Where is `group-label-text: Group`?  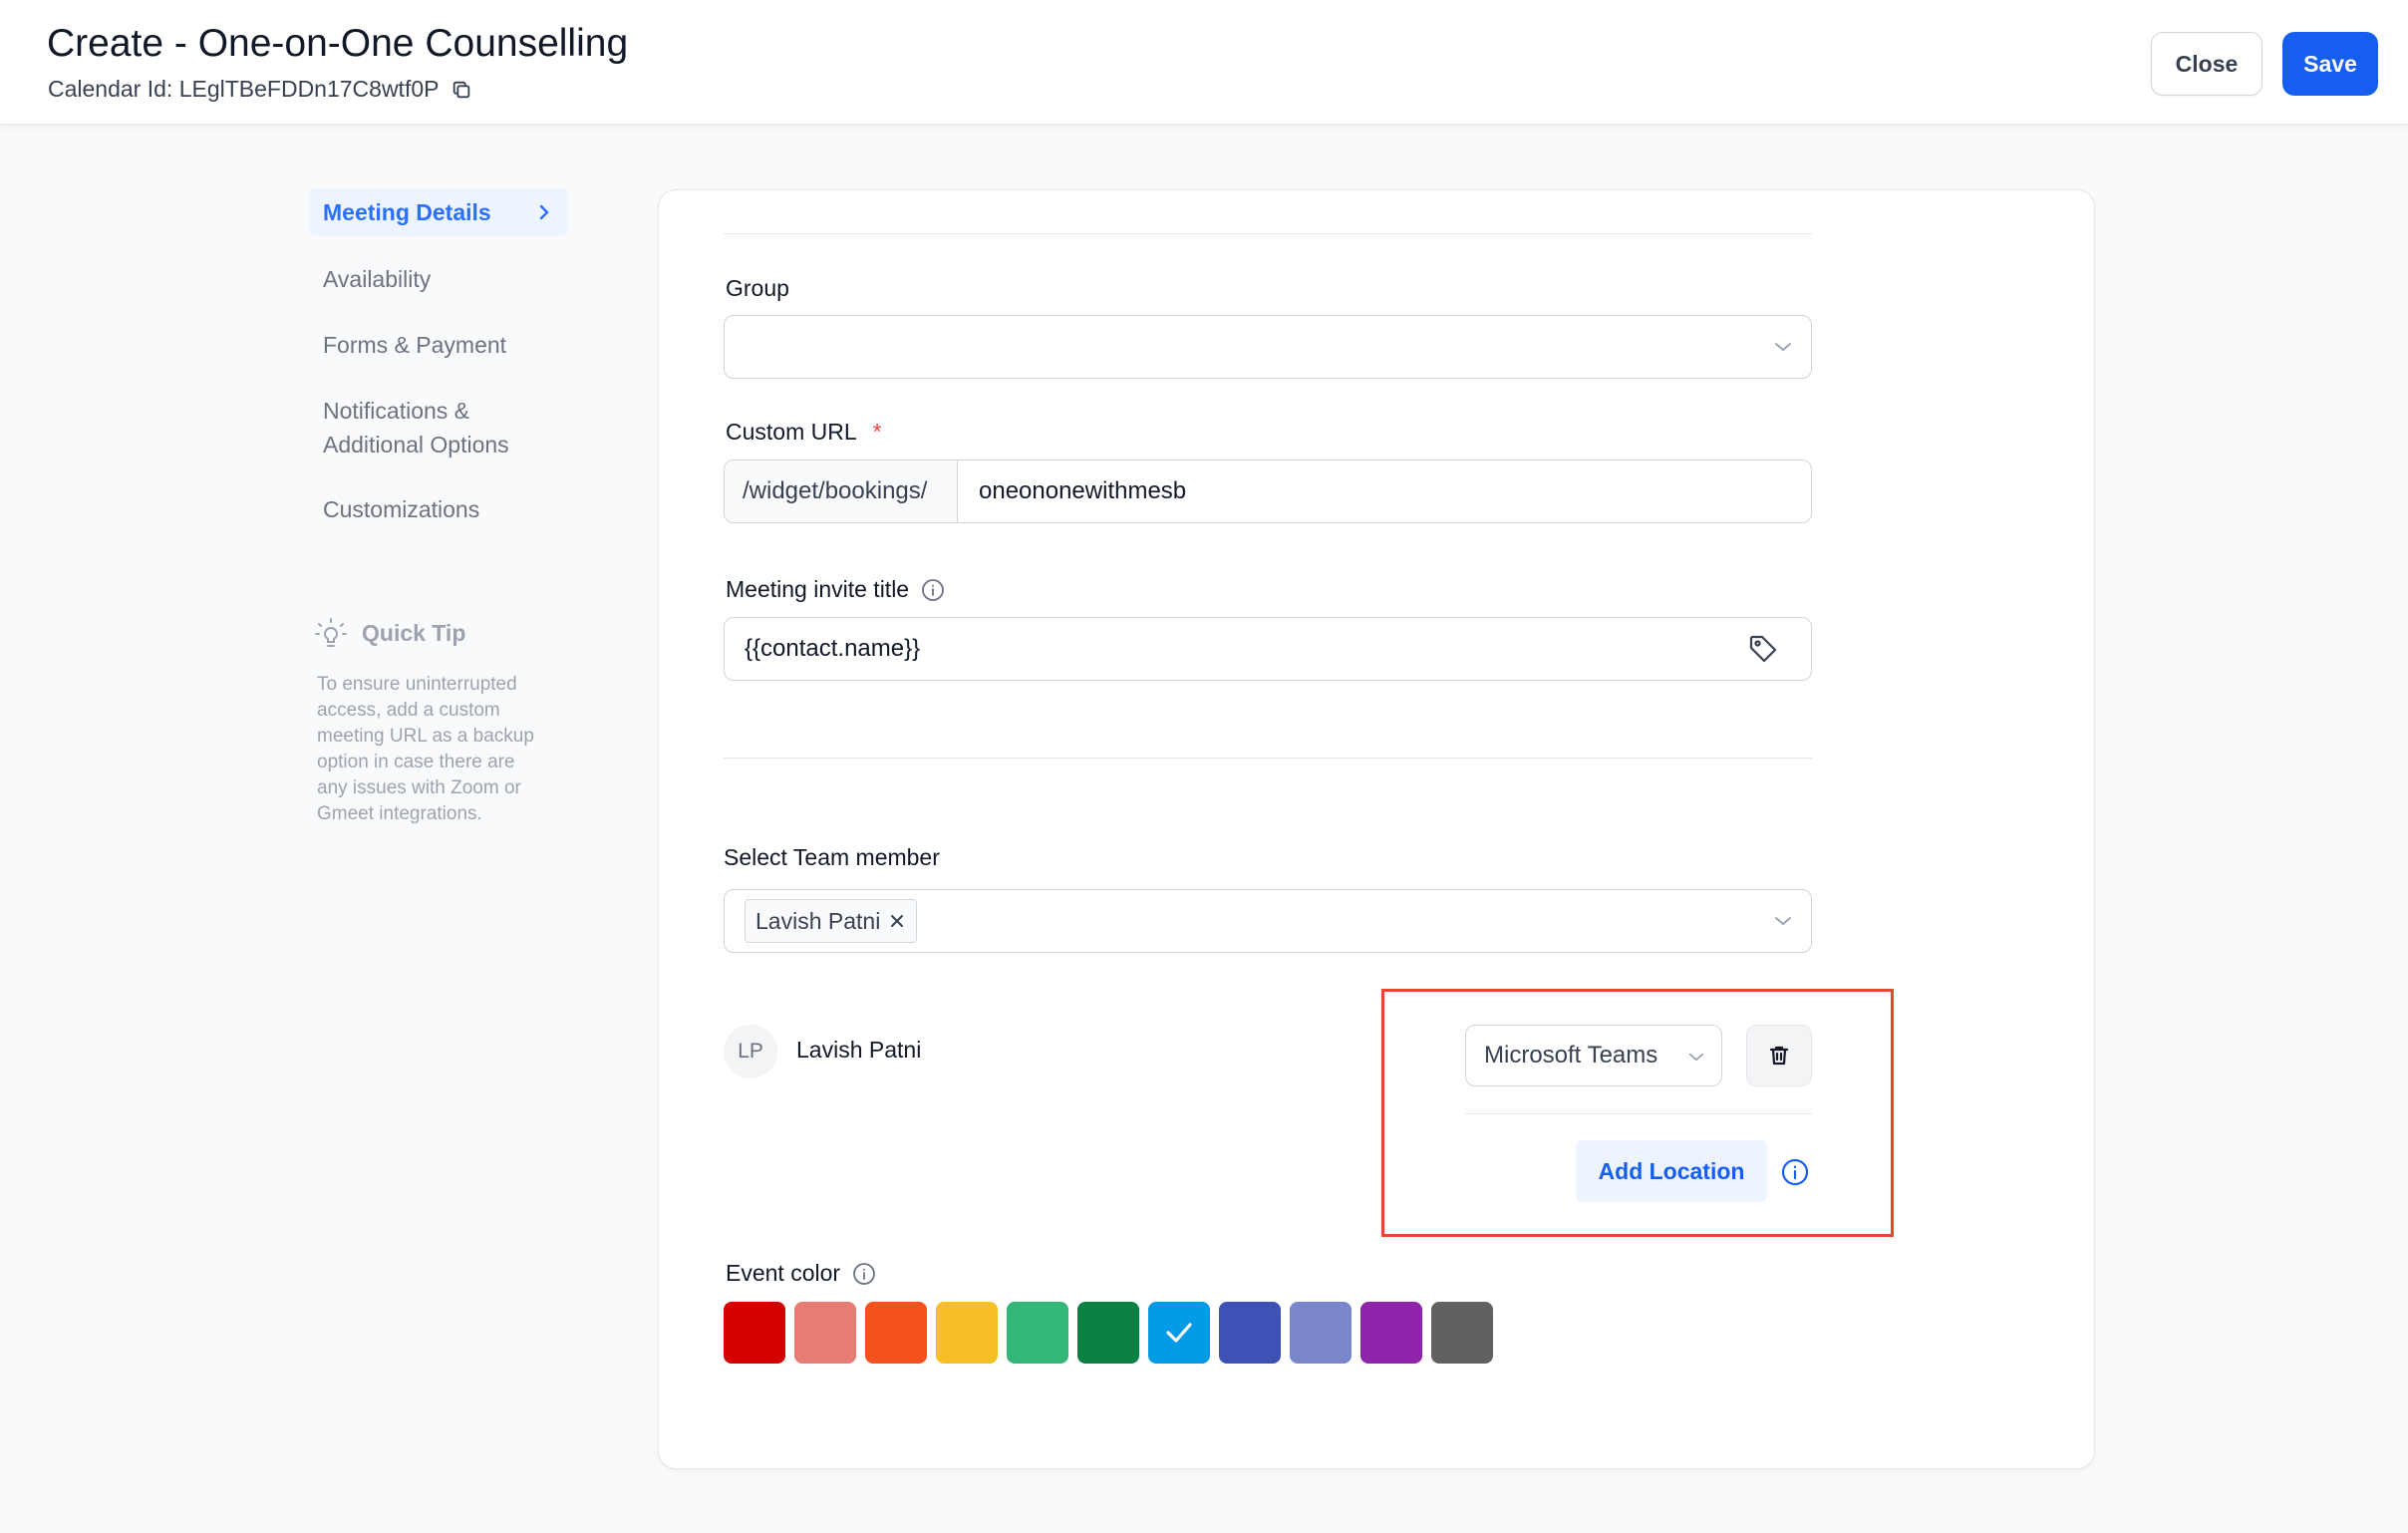 group-label-text: Group is located at coordinates (757, 288).